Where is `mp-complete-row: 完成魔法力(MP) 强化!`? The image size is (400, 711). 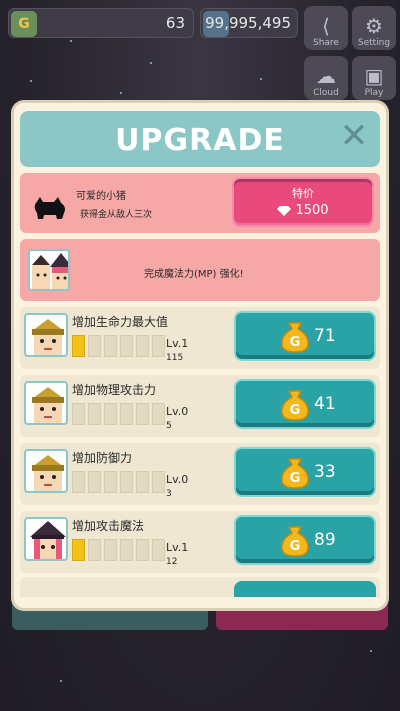
mp-complete-row: 完成魔法力(MP) 强化! is located at coordinates (200, 270).